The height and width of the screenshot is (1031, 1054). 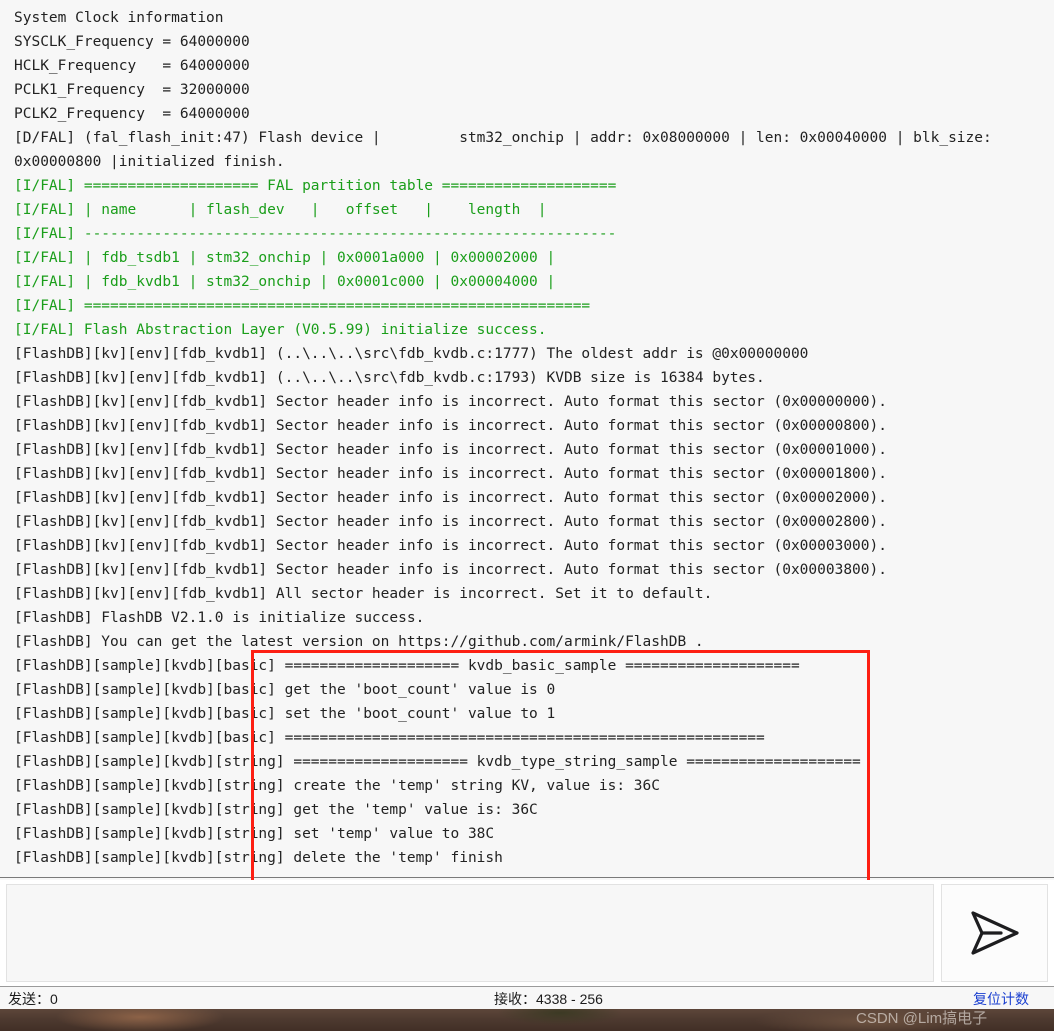 What do you see at coordinates (132, 90) in the screenshot?
I see `log-line: PCLK1_Frequency = 32000000` at bounding box center [132, 90].